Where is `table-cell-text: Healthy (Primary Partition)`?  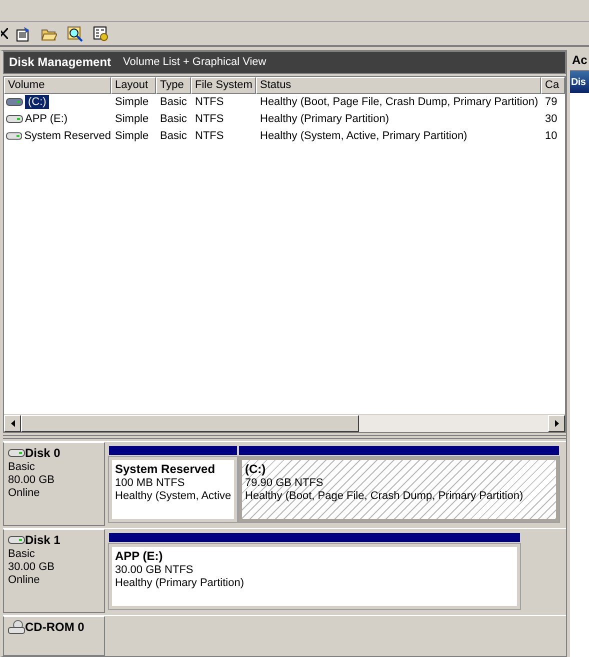 table-cell-text: Healthy (Primary Partition) is located at coordinates (324, 120).